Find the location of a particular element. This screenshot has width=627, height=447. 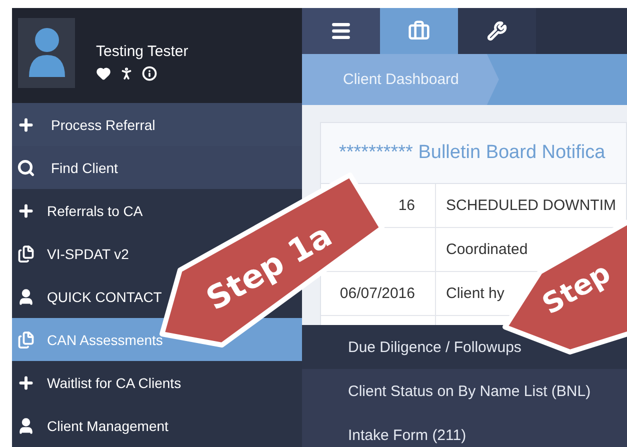

callout-label: Step 1a is located at coordinates (269, 267).